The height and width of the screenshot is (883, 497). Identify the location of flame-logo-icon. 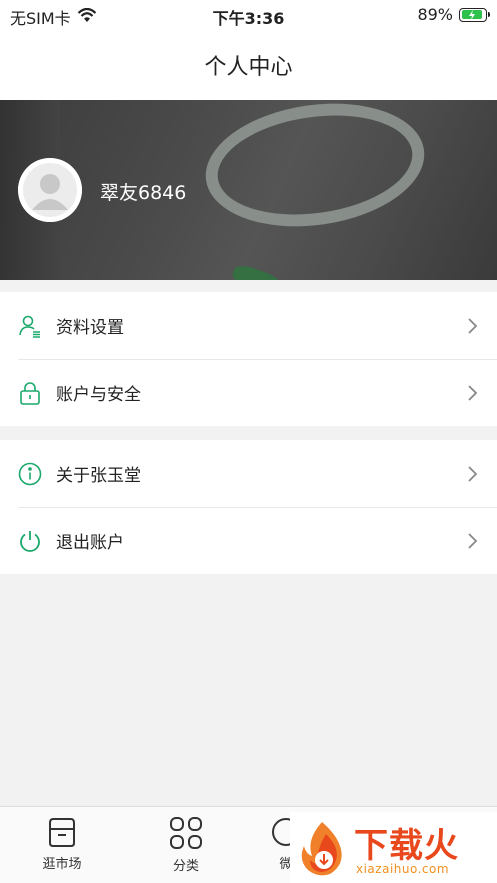
(321, 849).